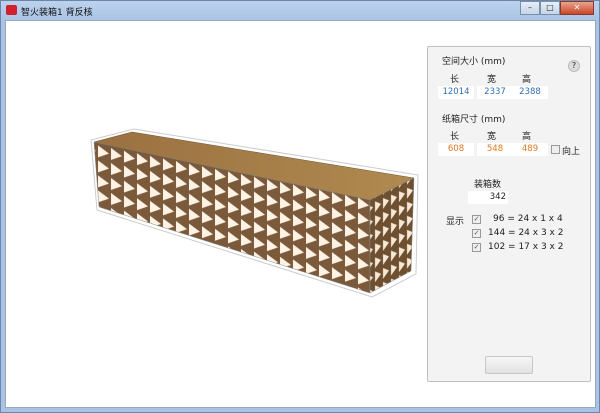  I want to click on space-width-header: 宽, so click(492, 80).